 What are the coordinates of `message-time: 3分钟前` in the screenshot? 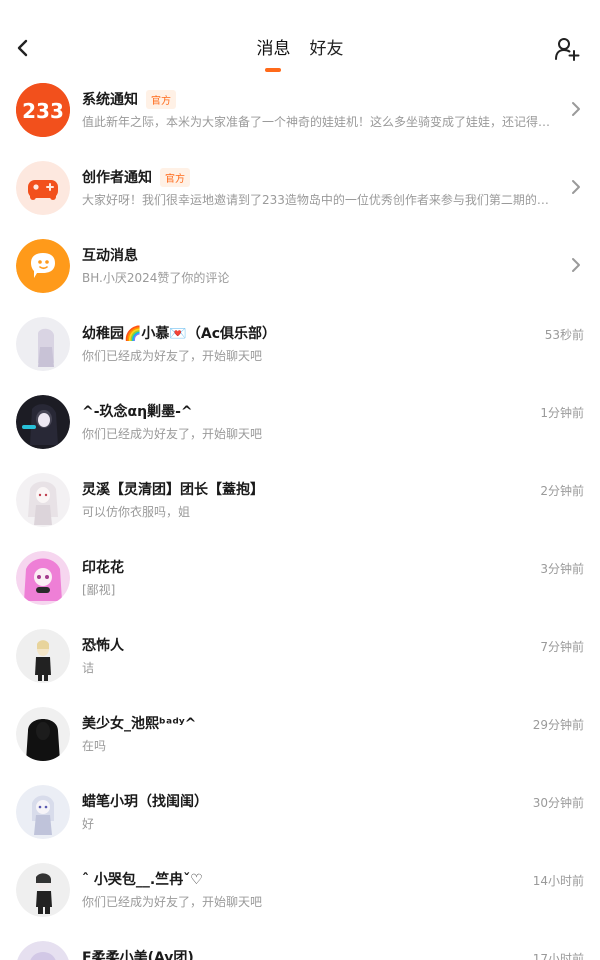 It's located at (562, 569).